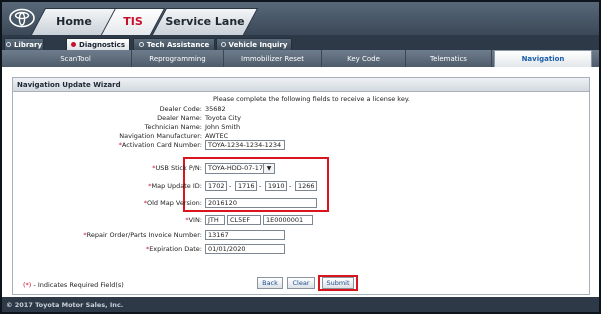 This screenshot has height=314, width=601. I want to click on nav-immobilizer-reset: Immobilizer Reset, so click(273, 58).